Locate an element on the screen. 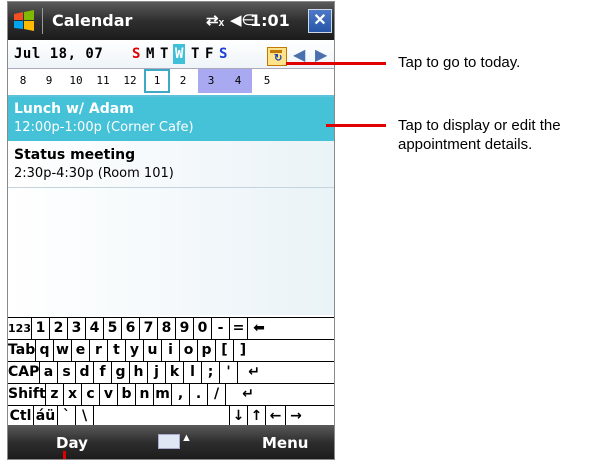 The image size is (605, 460). day-cell: 8 is located at coordinates (23, 81).